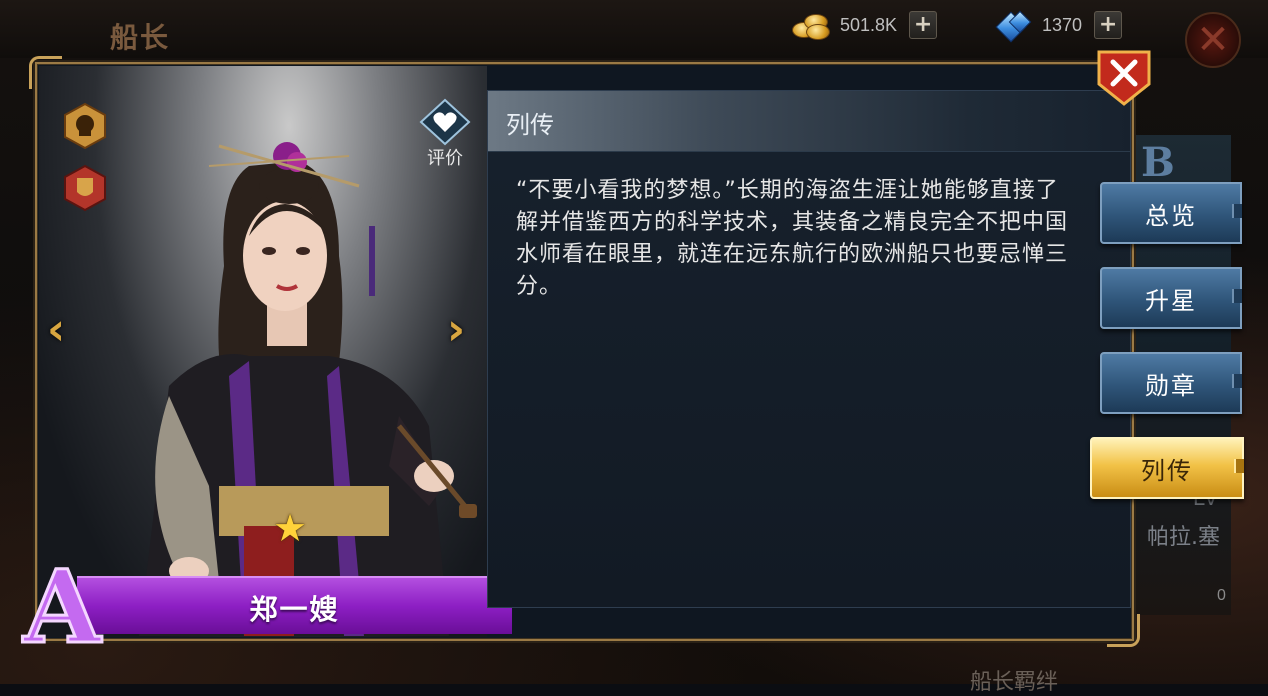 Image resolution: width=1268 pixels, height=696 pixels. Describe the element at coordinates (62, 601) in the screenshot. I see `rank-letter: A` at that location.